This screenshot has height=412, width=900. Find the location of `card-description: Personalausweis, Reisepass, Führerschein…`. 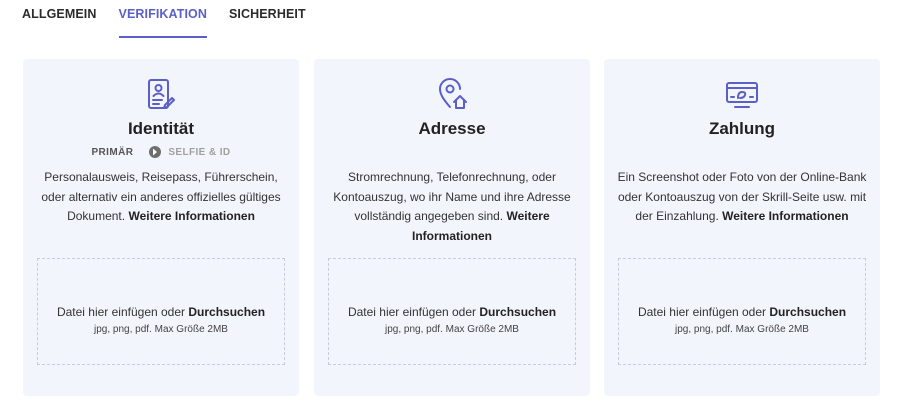

card-description: Personalausweis, Reisepass, Führerschein… is located at coordinates (161, 196).